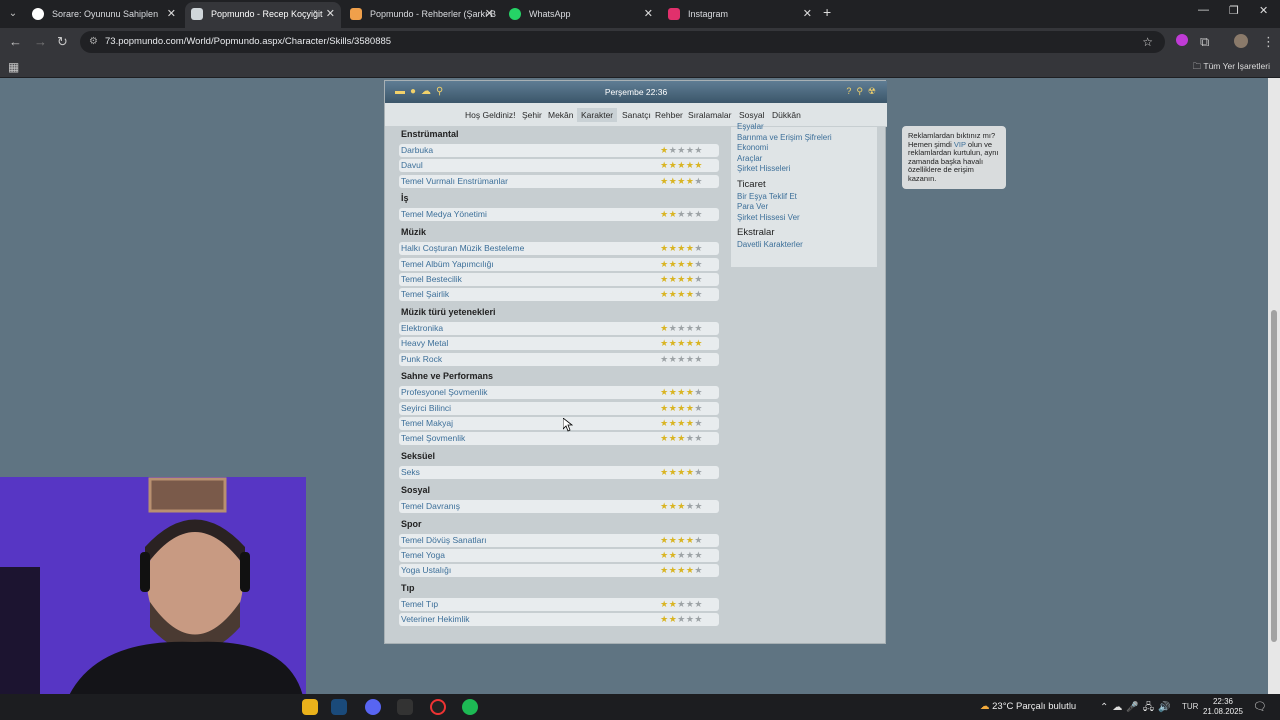 This screenshot has width=1280, height=720. What do you see at coordinates (448, 311) in the screenshot?
I see `skill-category-heading: Müzik türü yetenekleri` at bounding box center [448, 311].